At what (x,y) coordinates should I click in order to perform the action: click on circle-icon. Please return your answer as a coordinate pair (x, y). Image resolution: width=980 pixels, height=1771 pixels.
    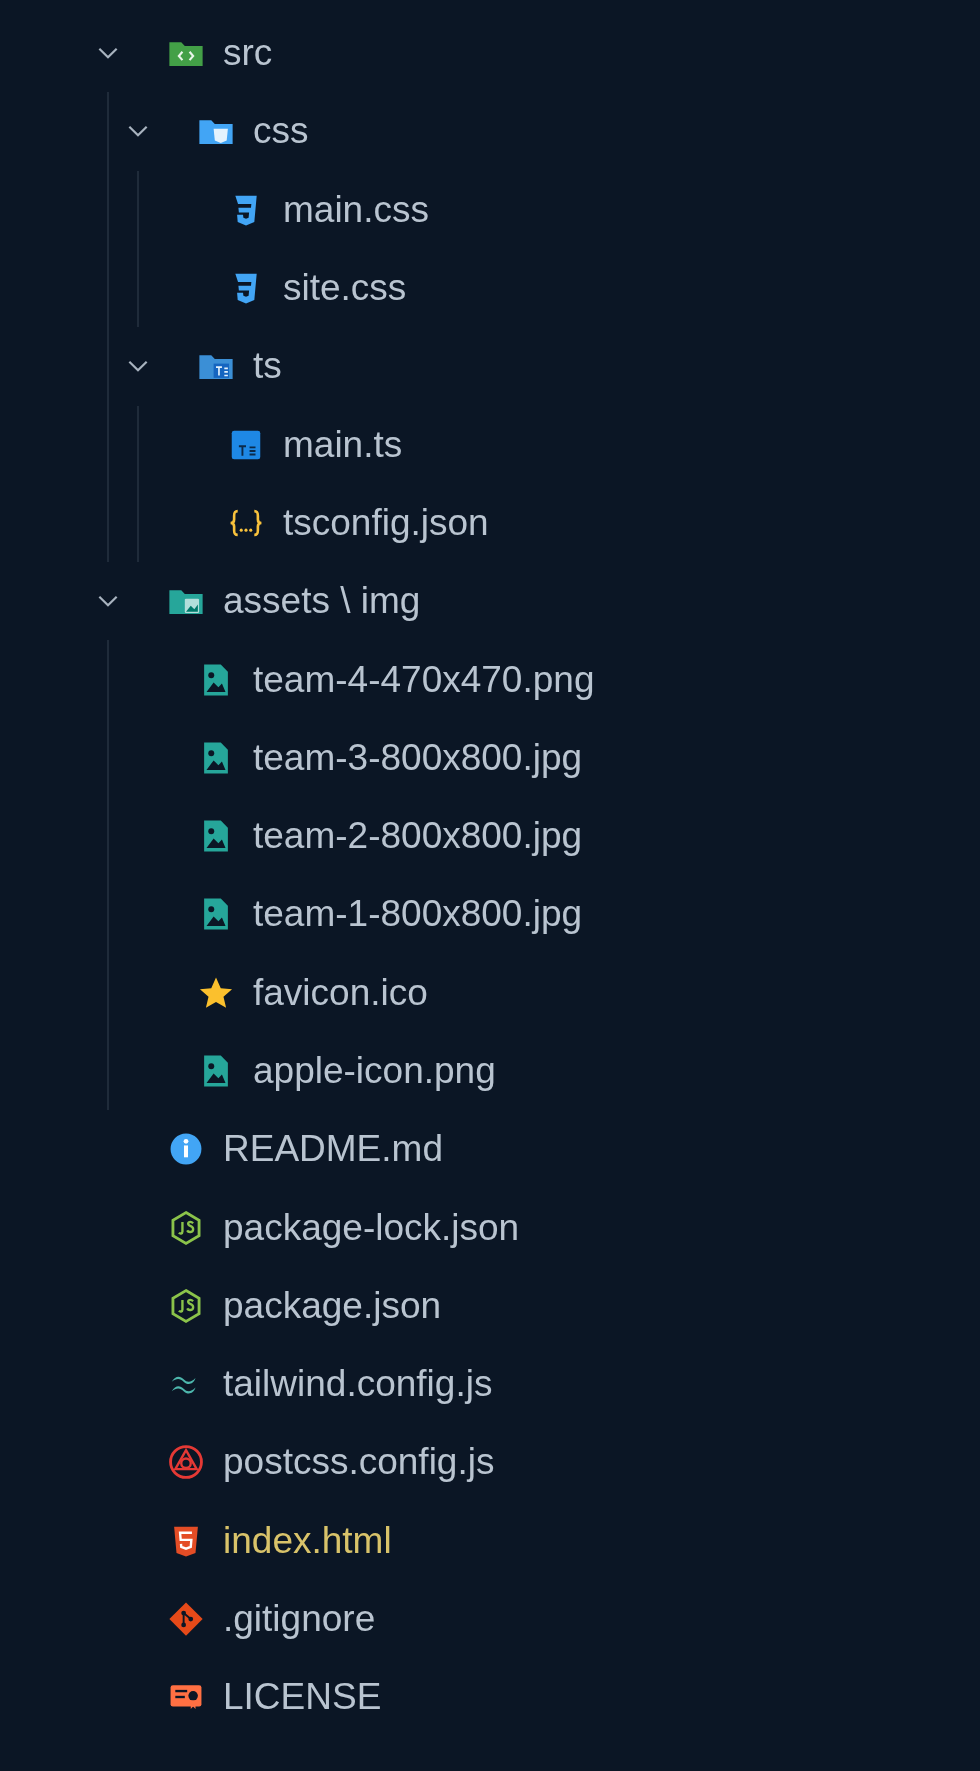
    Looking at the image, I should click on (186, 1462).